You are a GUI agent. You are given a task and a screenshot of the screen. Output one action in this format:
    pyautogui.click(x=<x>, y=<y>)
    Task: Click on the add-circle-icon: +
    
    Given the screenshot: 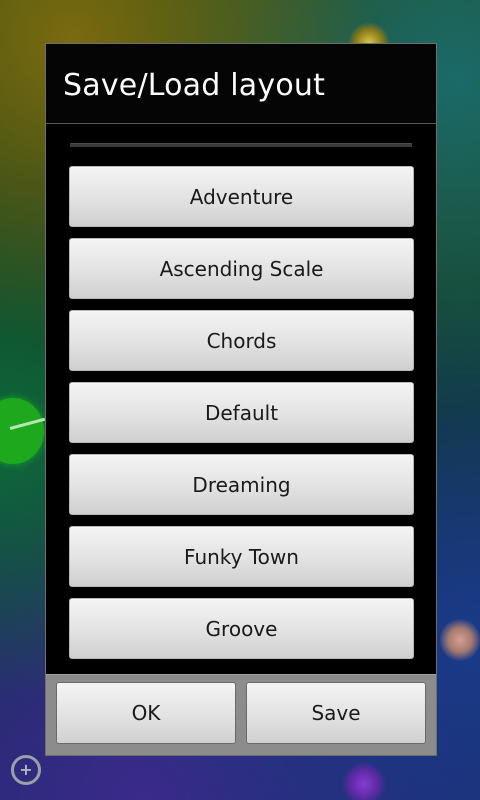 What is the action you would take?
    pyautogui.click(x=26, y=770)
    